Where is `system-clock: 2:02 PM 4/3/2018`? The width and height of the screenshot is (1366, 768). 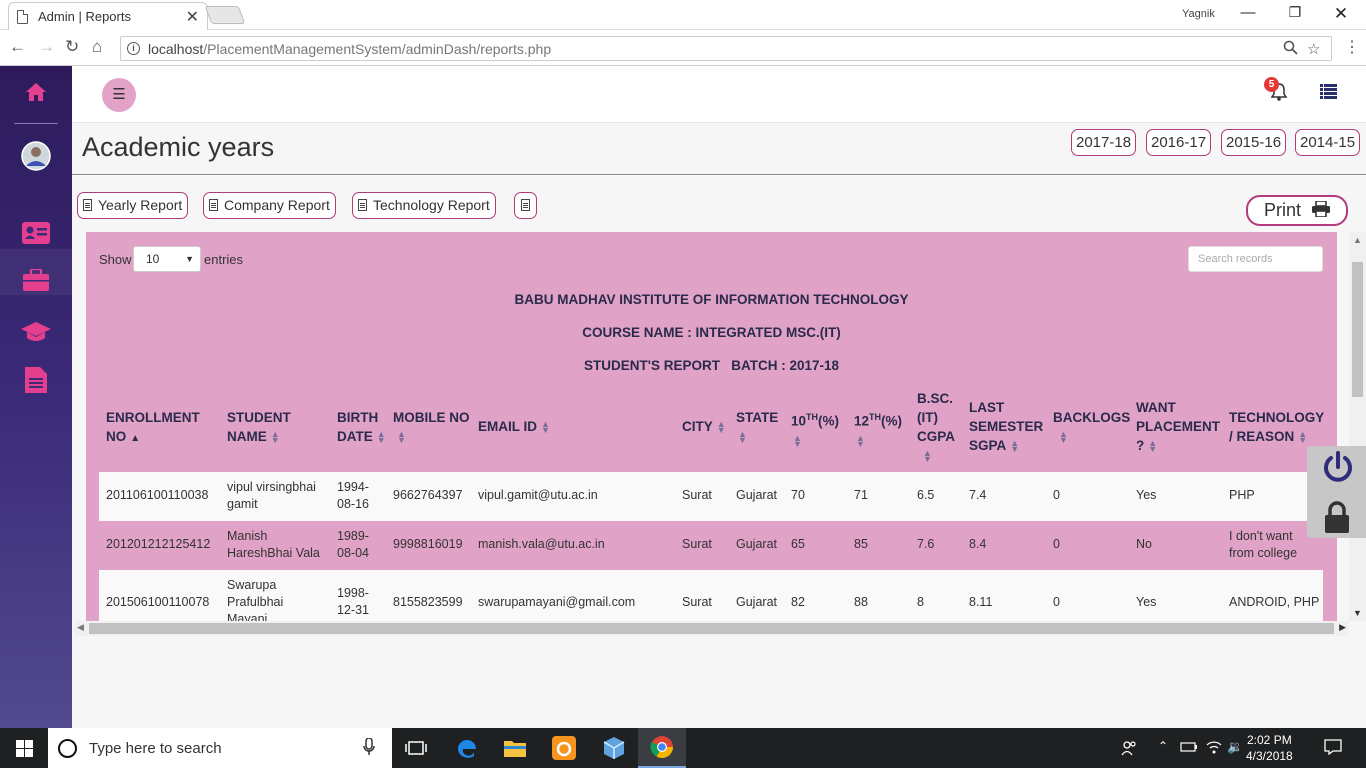
system-clock: 2:02 PM 4/3/2018 is located at coordinates (1269, 748).